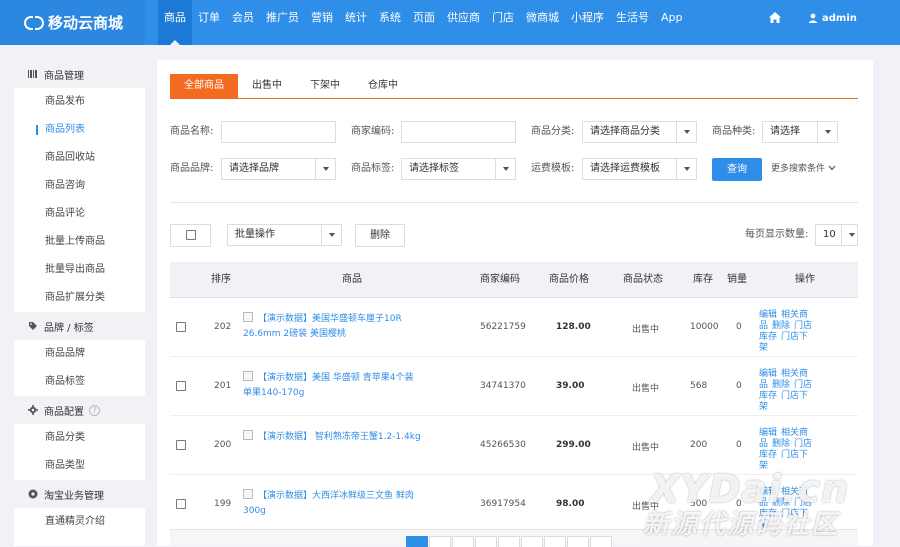 Image resolution: width=900 pixels, height=547 pixels. I want to click on product-name-link: 【演示数据】大西洋冰鲜级三文鱼 鲜肉300g, so click(334, 504).